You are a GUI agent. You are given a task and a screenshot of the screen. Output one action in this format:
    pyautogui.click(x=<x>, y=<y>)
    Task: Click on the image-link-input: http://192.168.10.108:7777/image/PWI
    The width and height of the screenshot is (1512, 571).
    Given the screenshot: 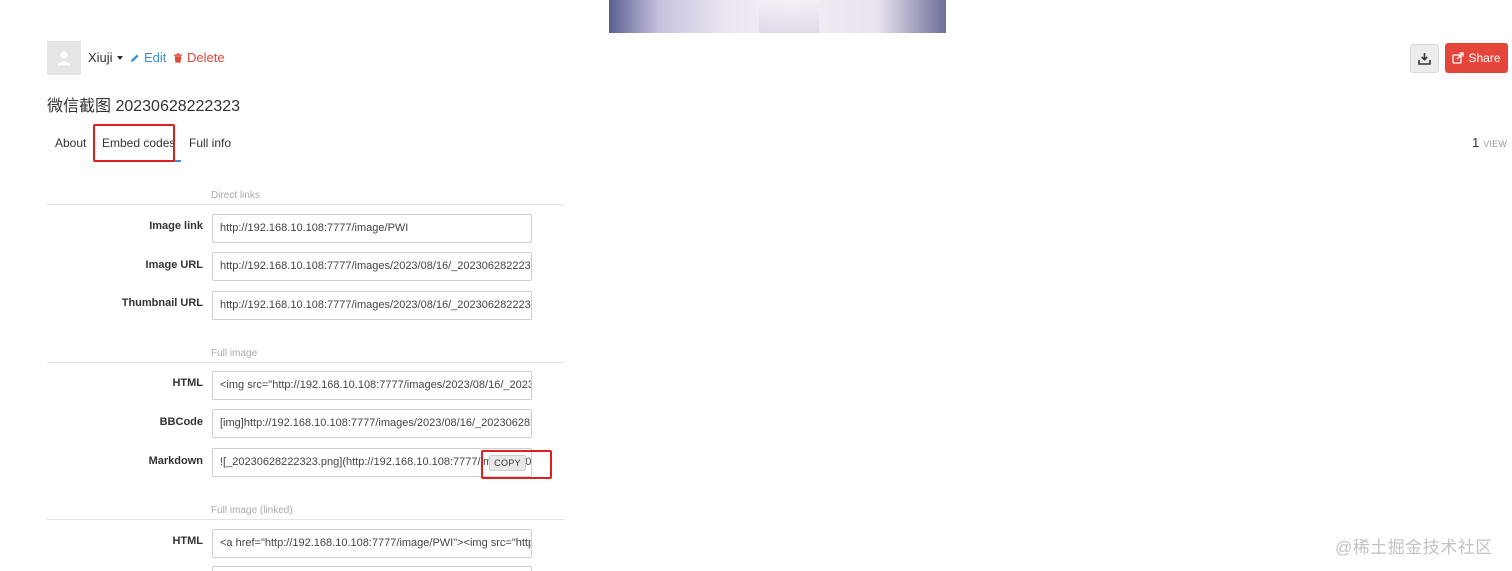 What is the action you would take?
    pyautogui.click(x=372, y=228)
    